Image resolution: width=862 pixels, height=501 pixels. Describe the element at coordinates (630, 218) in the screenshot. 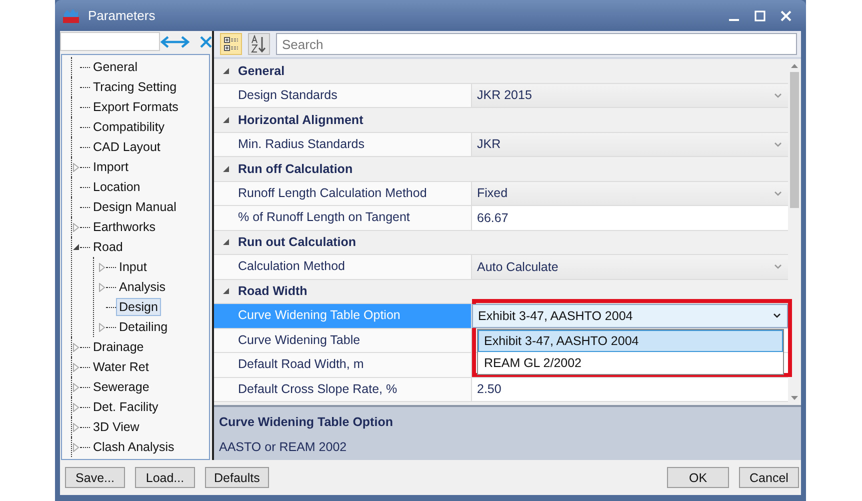

I see `property-value-field: 66.67` at that location.